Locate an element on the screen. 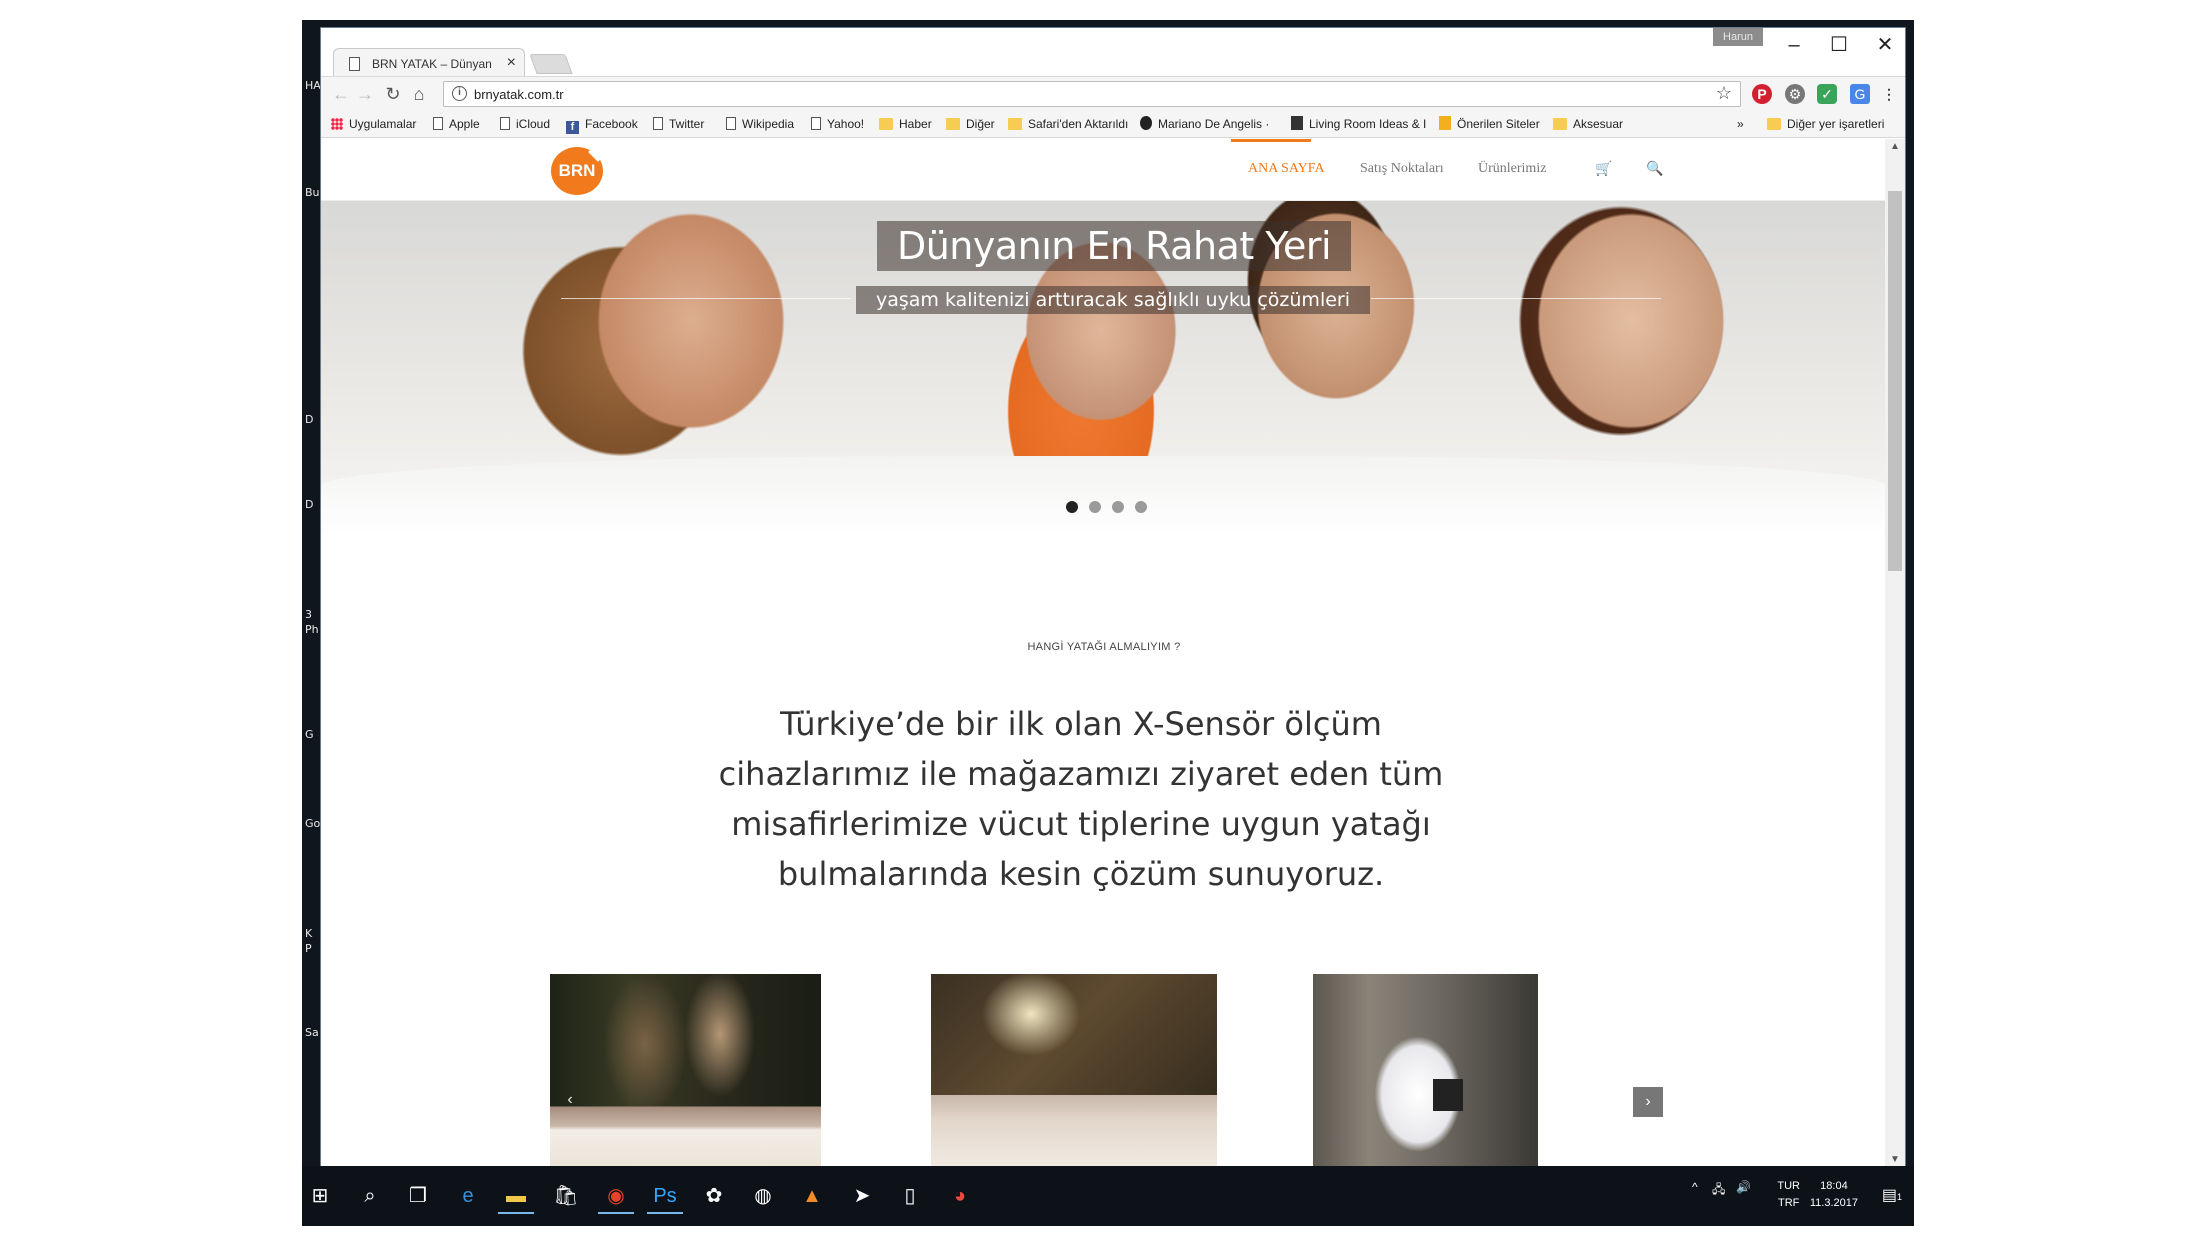 The image size is (2200, 1238). nav-products: Ürünlerimiz is located at coordinates (1512, 169).